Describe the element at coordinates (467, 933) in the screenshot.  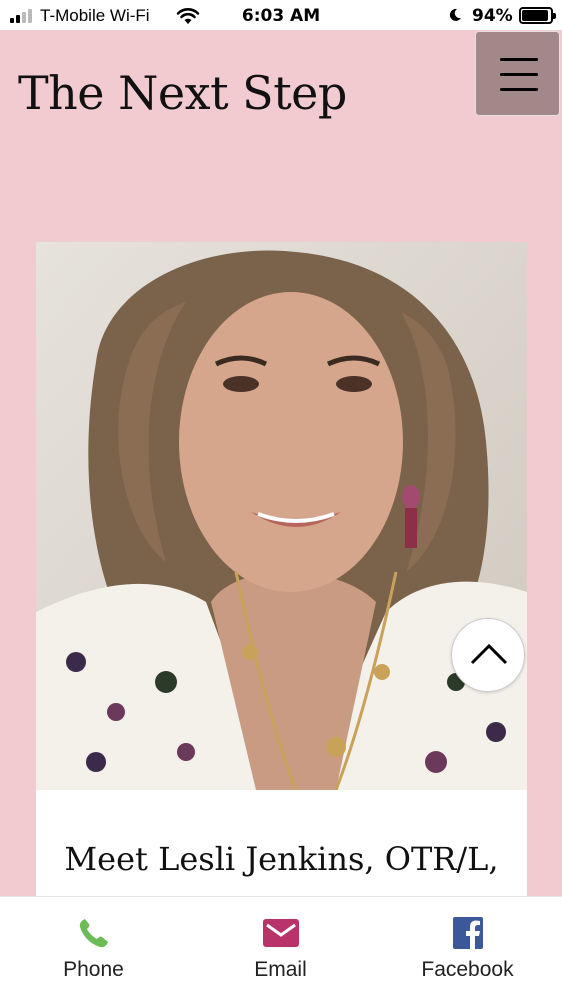
I see `facebook-icon` at that location.